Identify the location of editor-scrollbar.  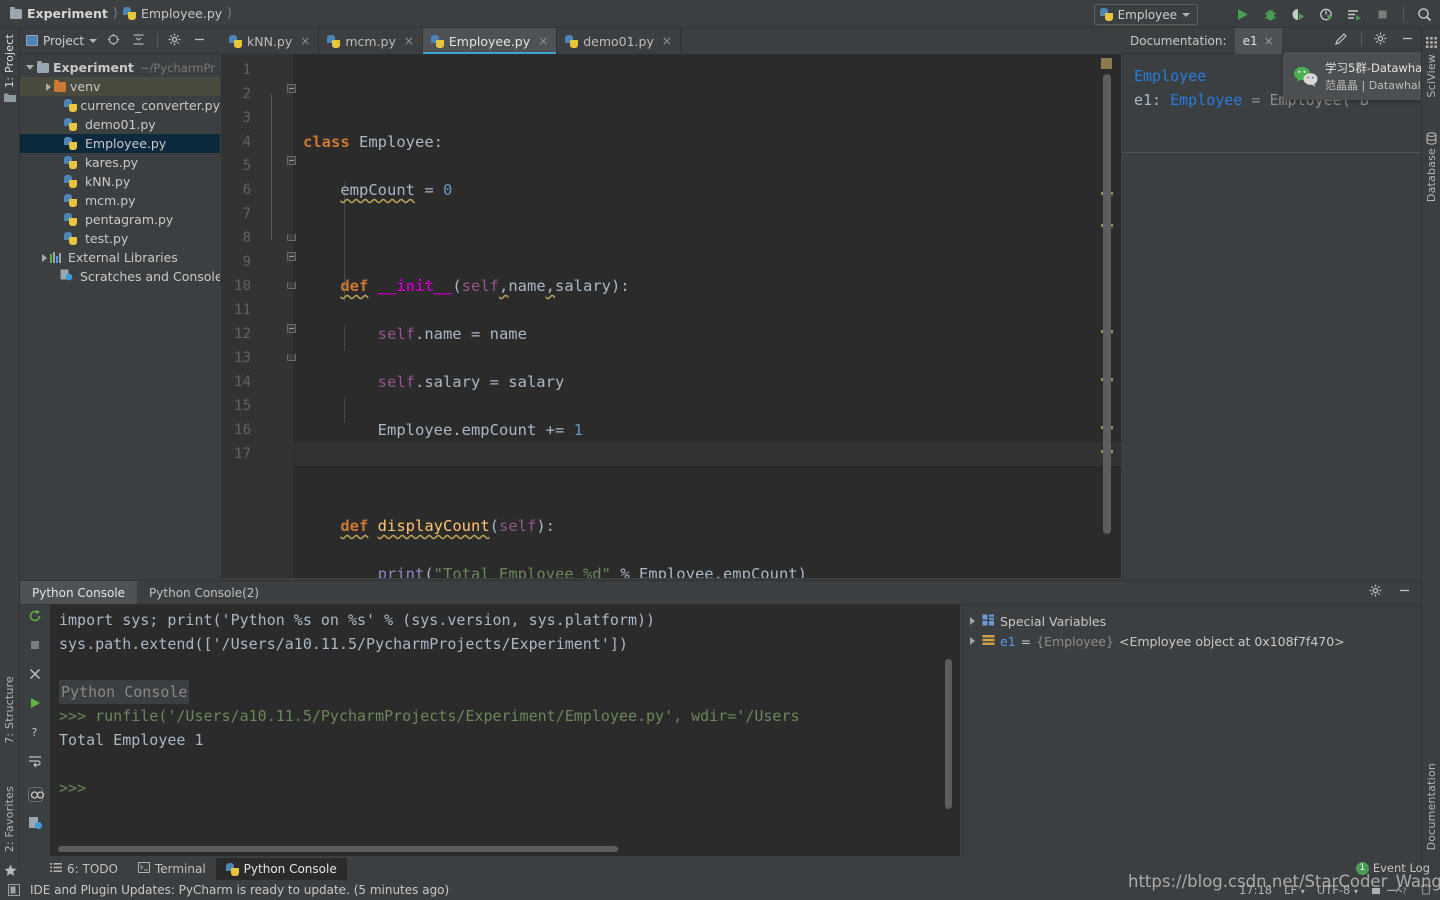
(1107, 316).